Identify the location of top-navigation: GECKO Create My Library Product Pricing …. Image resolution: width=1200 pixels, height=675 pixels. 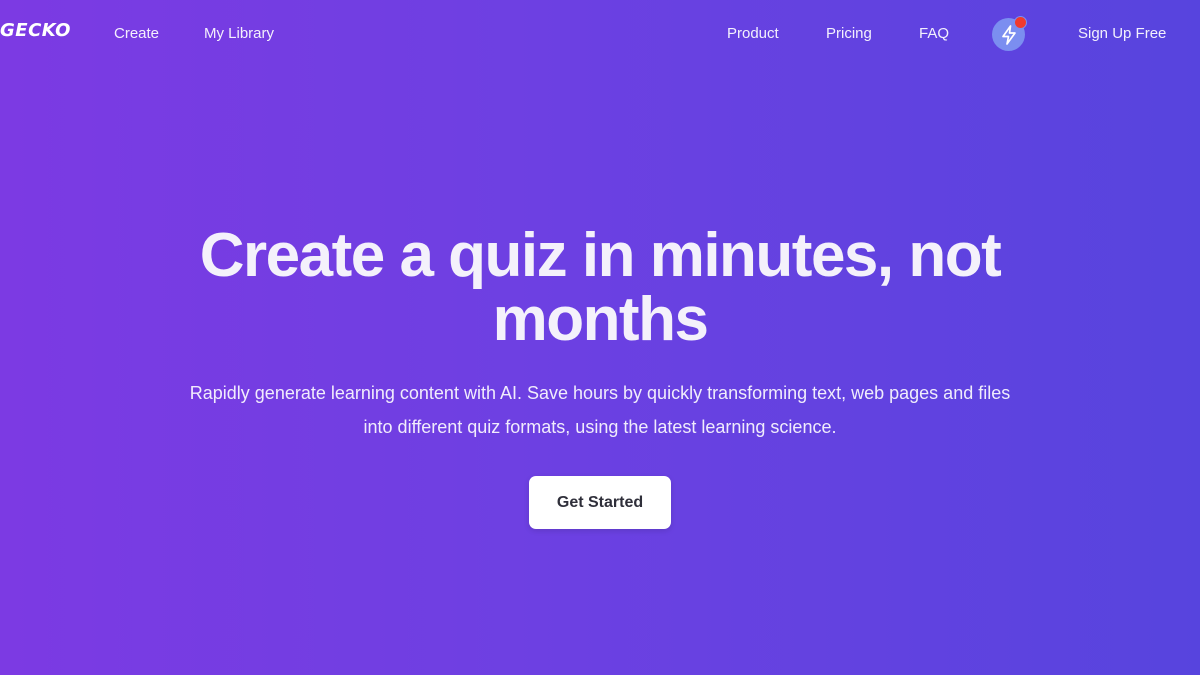
(600, 34).